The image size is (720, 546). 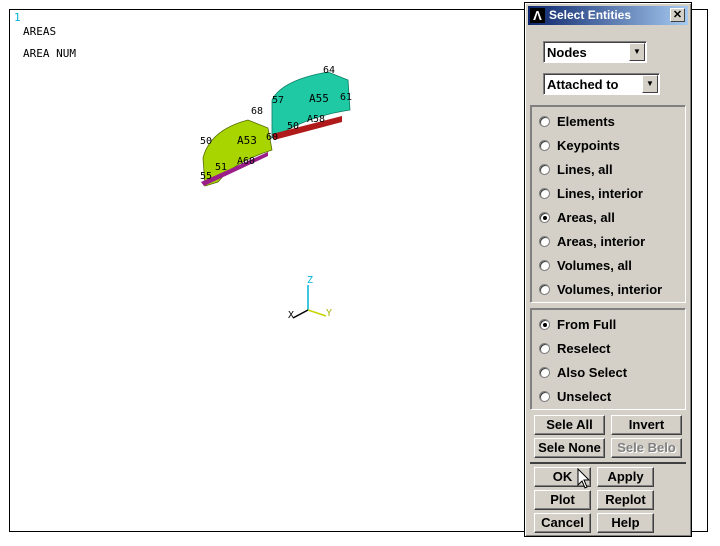 I want to click on criterion-value: Attached to, so click(x=583, y=84).